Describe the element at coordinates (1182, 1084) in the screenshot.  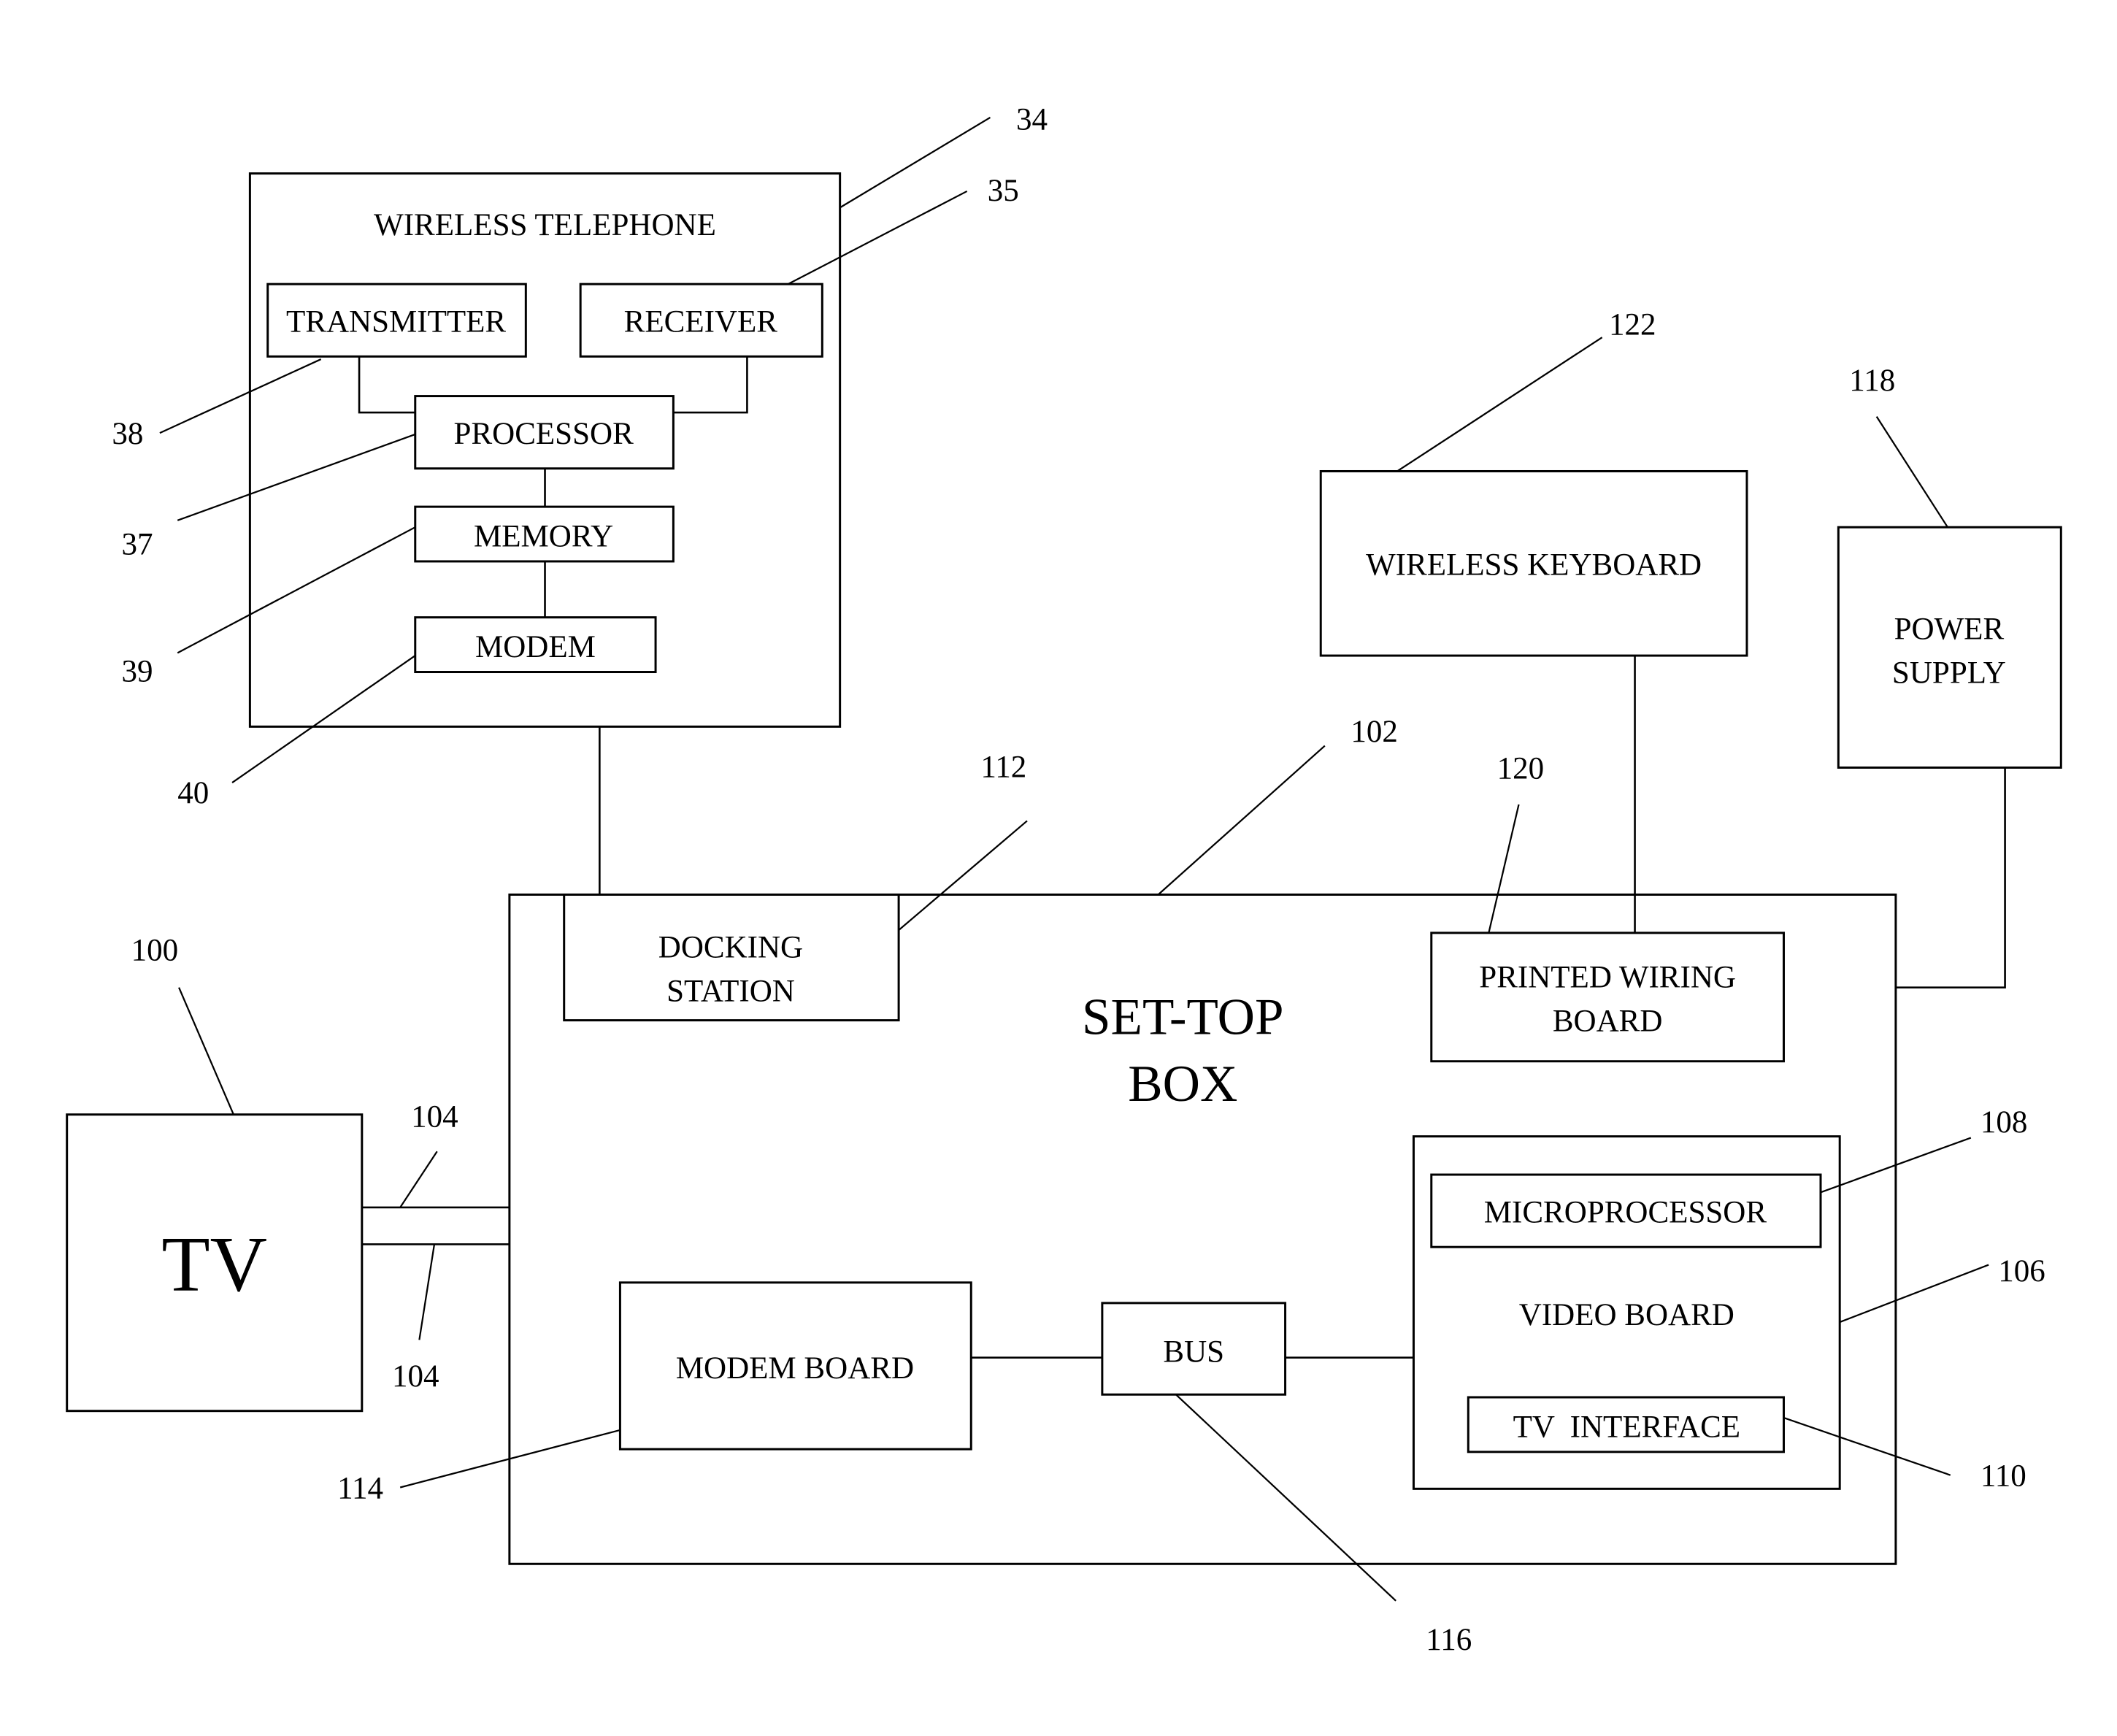
I see `set-top-box-label-line2: BOX` at that location.